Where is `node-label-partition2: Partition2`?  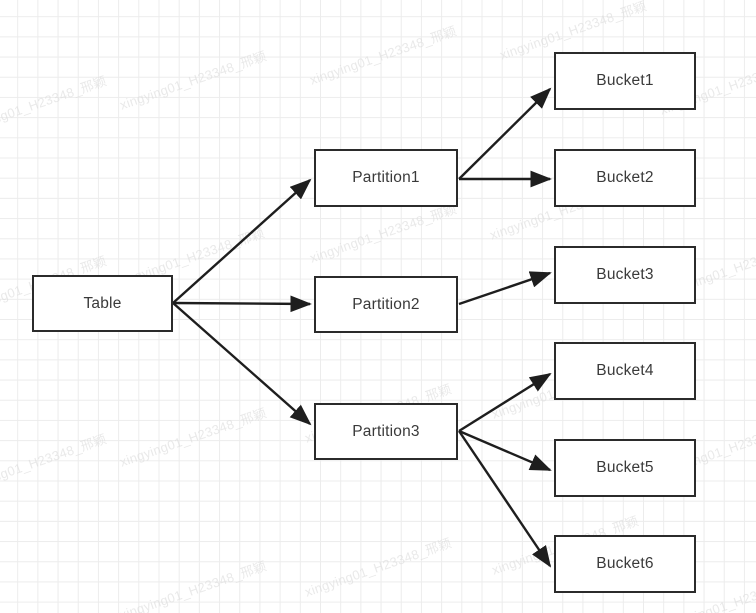
node-label-partition2: Partition2 is located at coordinates (386, 304).